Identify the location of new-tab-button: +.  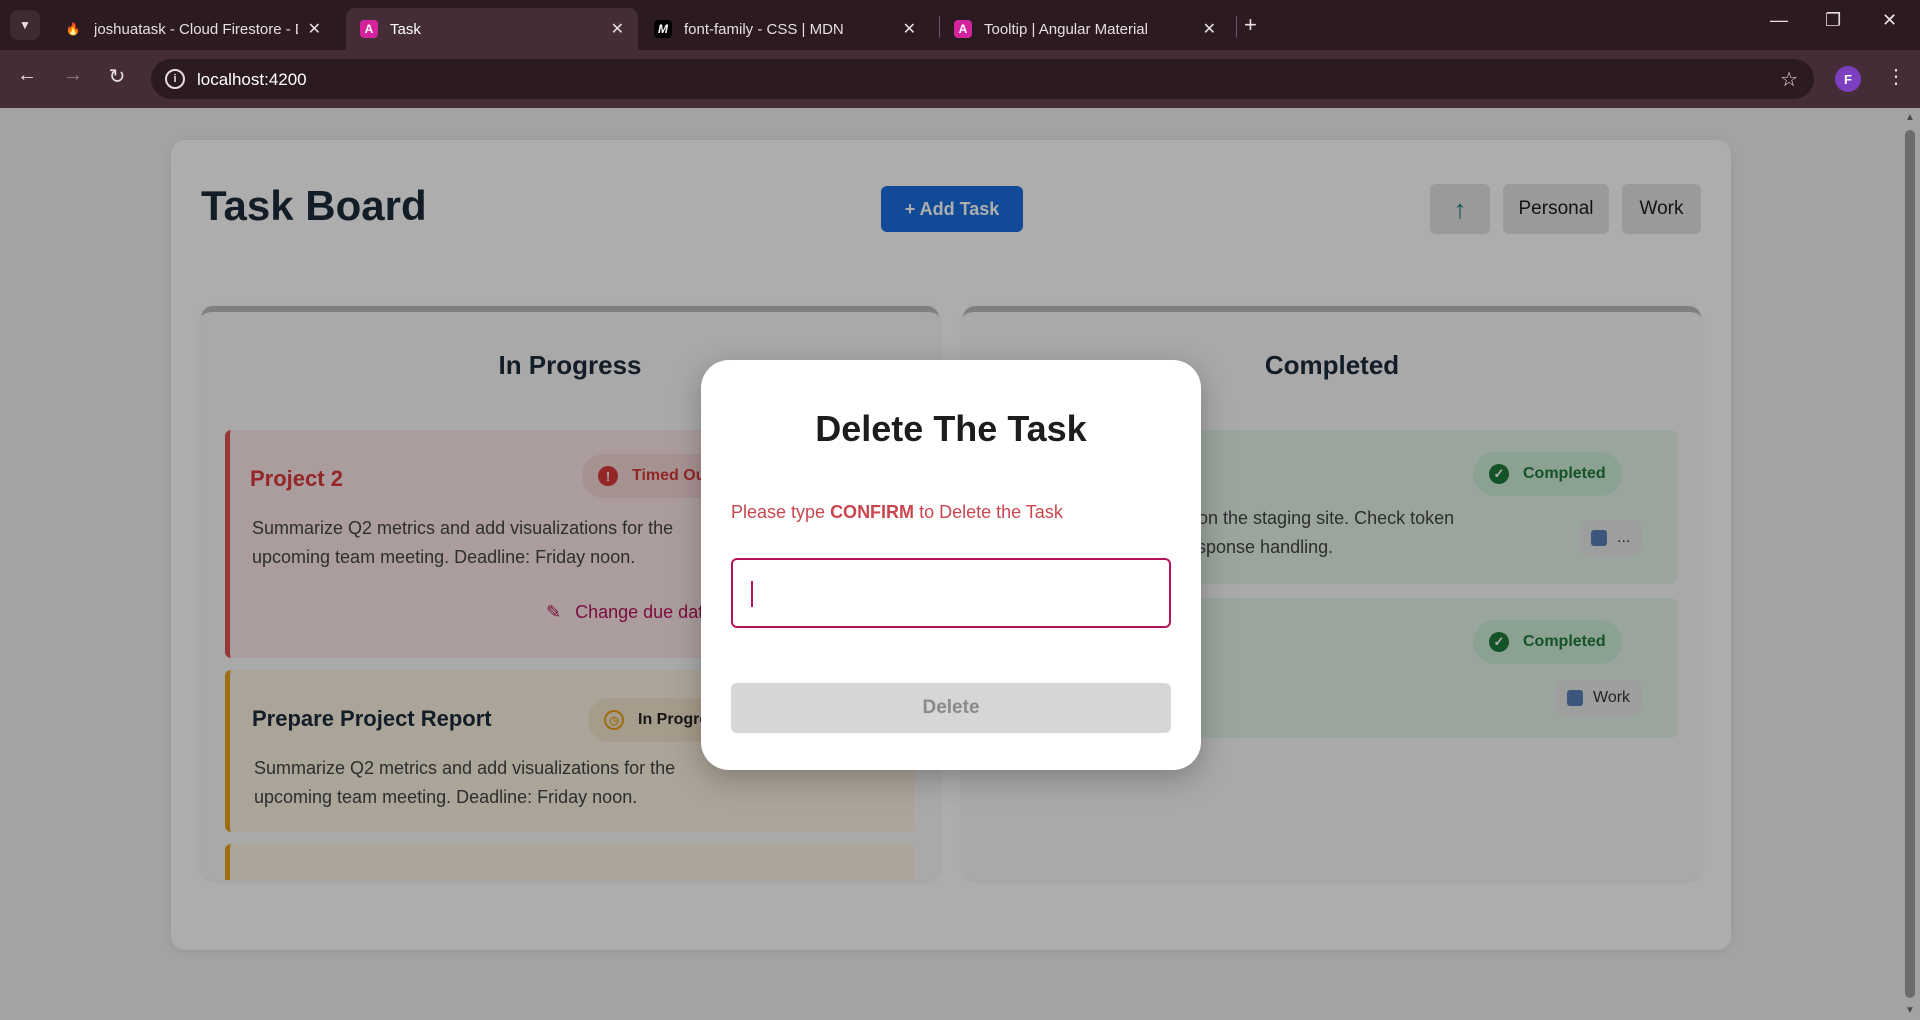
(1250, 25).